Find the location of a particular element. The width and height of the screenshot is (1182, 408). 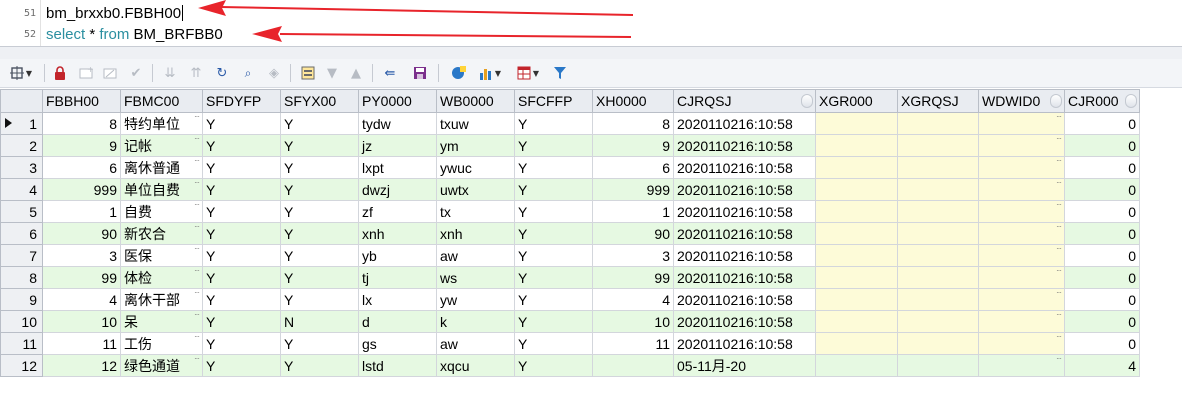

cell-py0000: d is located at coordinates (397, 321).